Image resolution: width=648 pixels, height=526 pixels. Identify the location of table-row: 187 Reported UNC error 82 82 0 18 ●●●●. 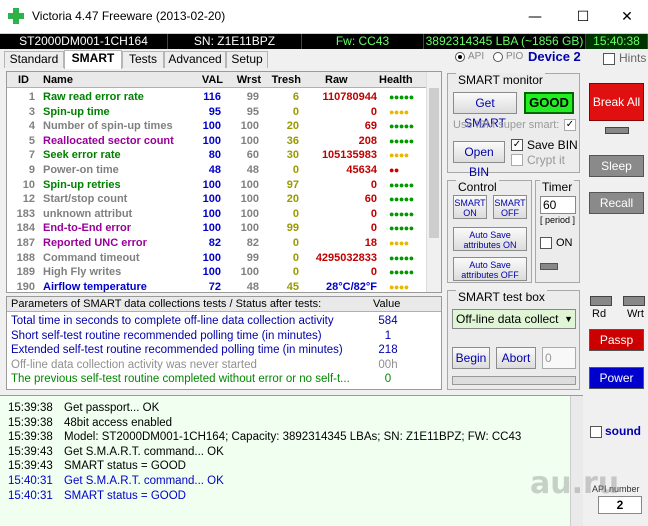
(217, 243).